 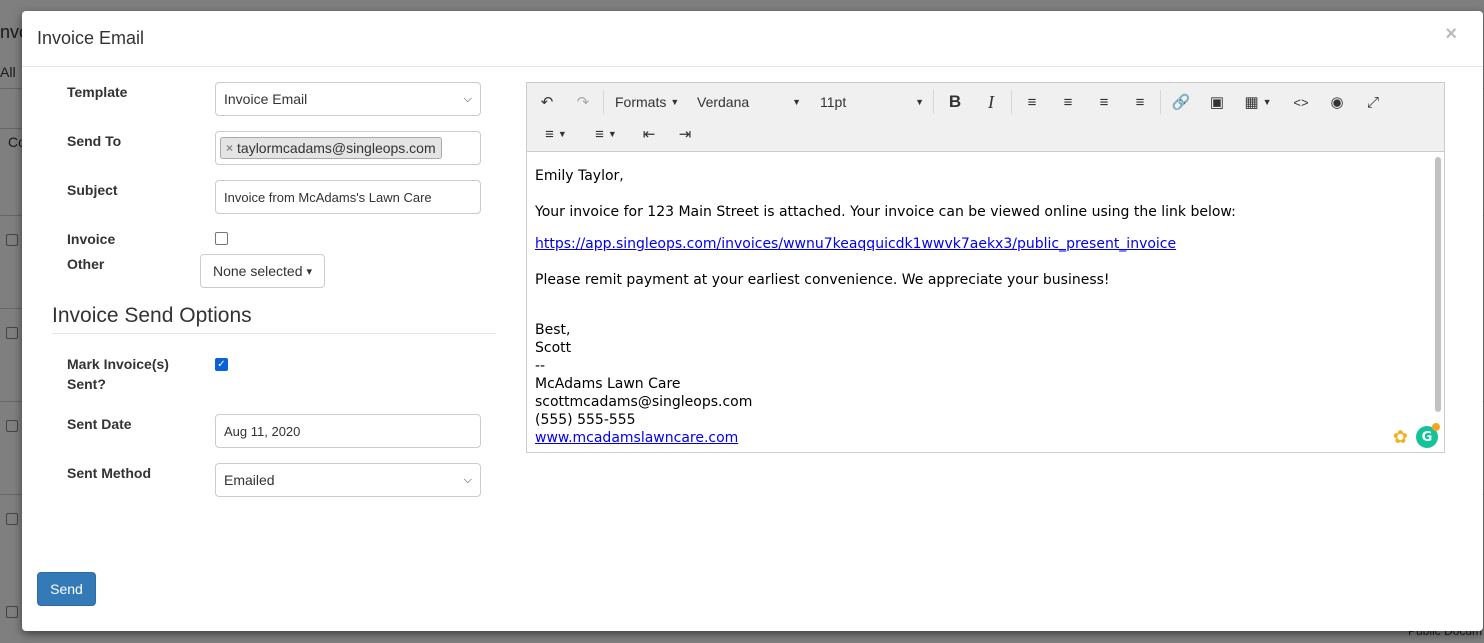 I want to click on sent-method-label: Sent Method, so click(x=109, y=473).